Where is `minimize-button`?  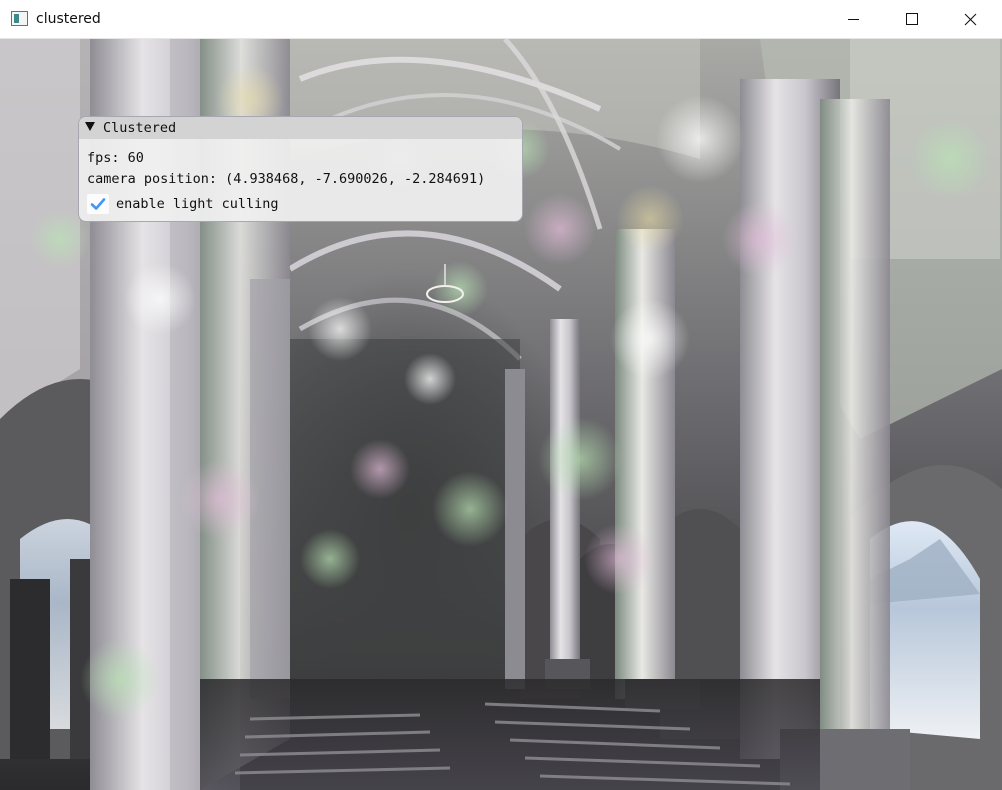 minimize-button is located at coordinates (853, 19).